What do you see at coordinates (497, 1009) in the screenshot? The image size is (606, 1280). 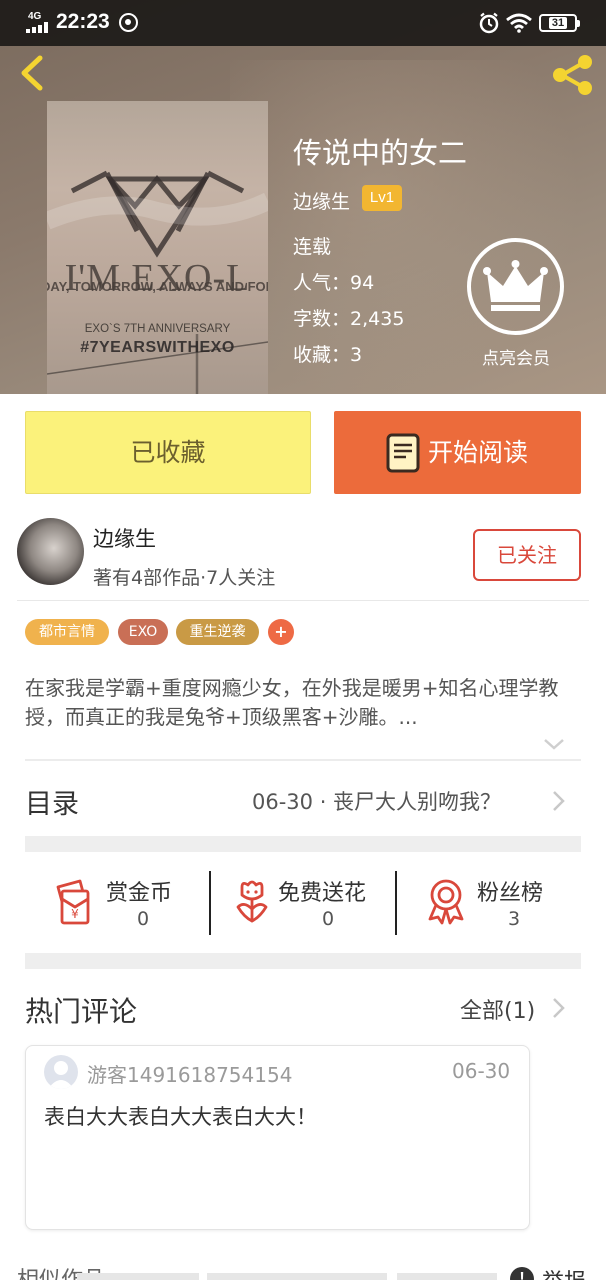 I see `all-comments-link: 全部(1)` at bounding box center [497, 1009].